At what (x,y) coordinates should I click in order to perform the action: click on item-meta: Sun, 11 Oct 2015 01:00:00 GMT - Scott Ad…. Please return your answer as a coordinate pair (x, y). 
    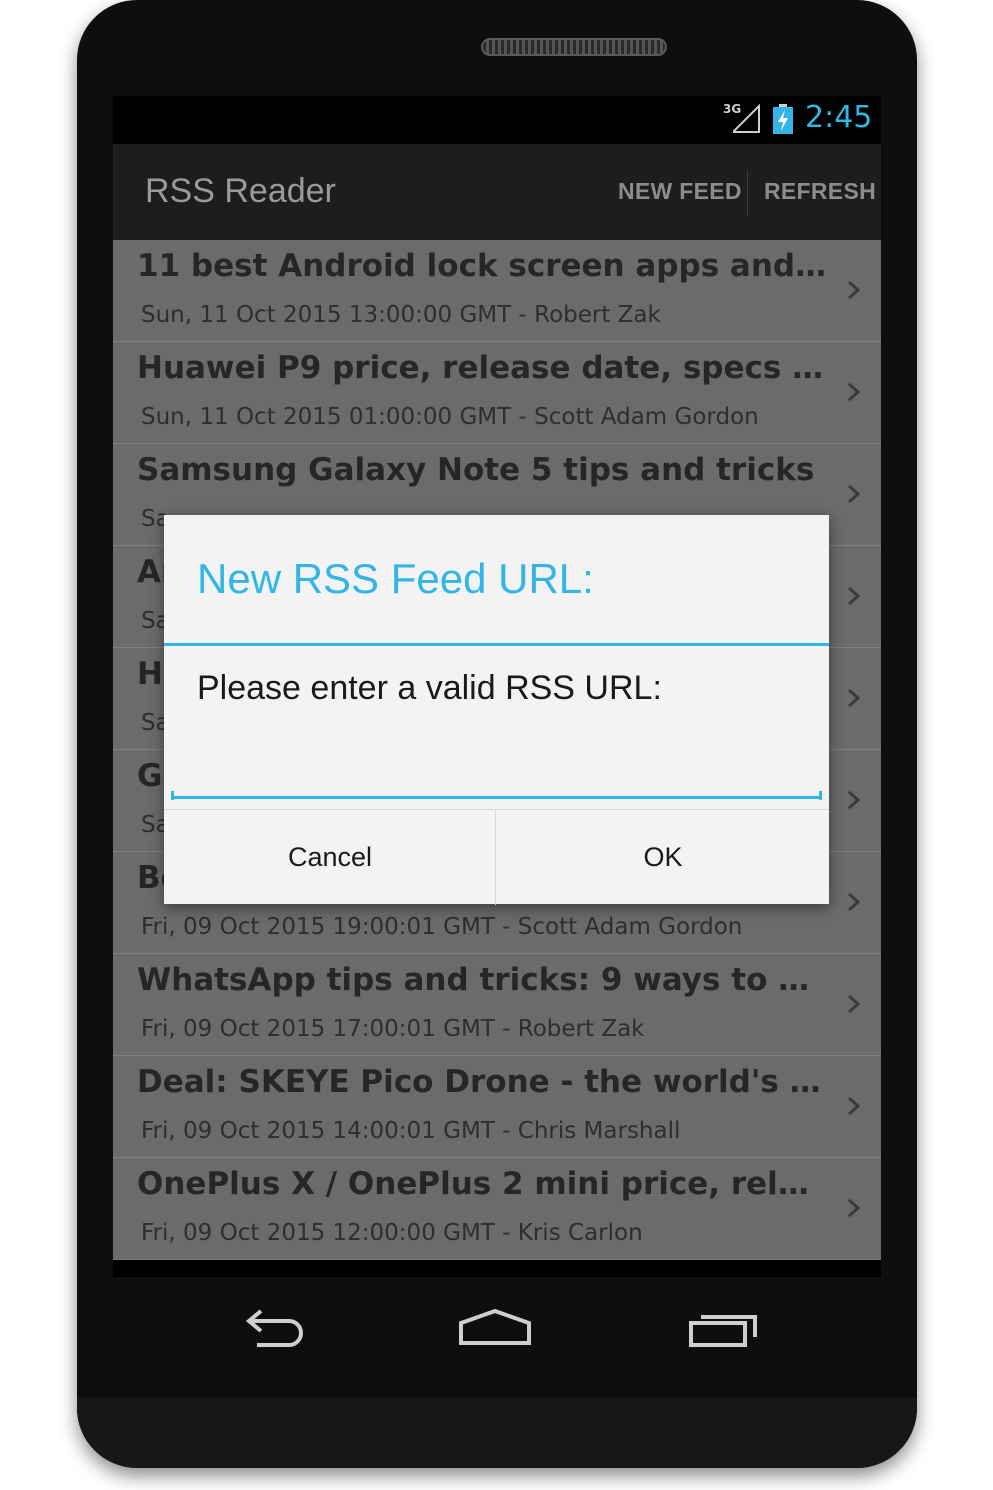
    Looking at the image, I should click on (450, 417).